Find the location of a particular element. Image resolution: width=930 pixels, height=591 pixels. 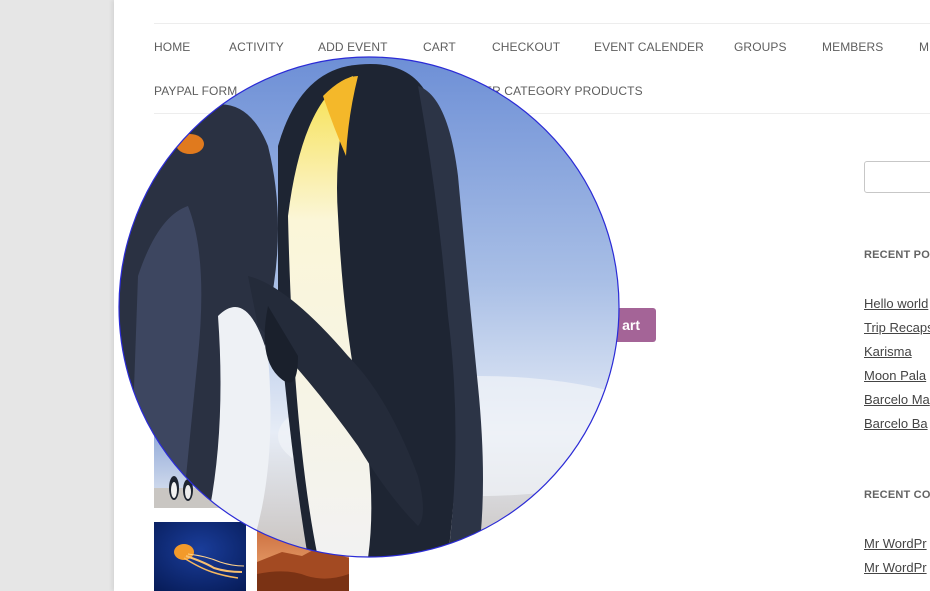

recent-post-link: Hello world is located at coordinates (896, 303).